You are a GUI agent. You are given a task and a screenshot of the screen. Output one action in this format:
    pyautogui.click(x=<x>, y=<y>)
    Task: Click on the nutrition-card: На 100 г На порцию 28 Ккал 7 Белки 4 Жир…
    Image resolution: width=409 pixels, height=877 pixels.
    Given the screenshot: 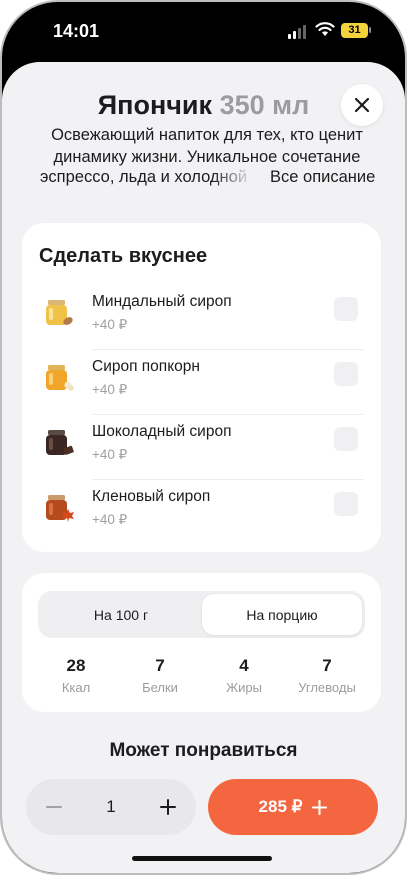 What is the action you would take?
    pyautogui.click(x=201, y=642)
    